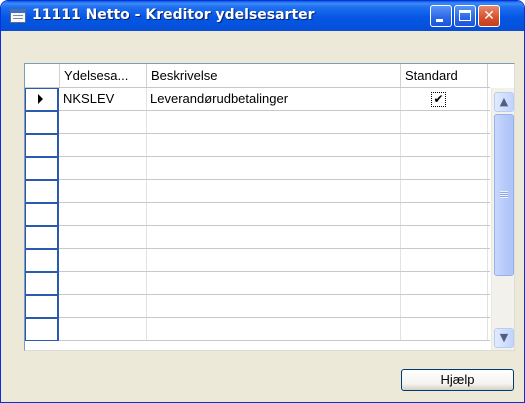 This screenshot has width=525, height=403. I want to click on column-header-description: Beskrivelse, so click(274, 75).